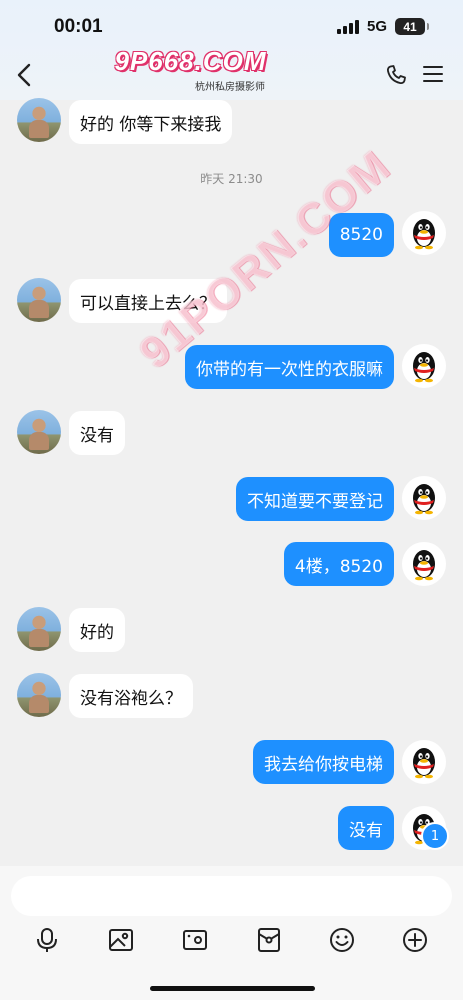  What do you see at coordinates (131, 696) in the screenshot?
I see `incoming-message: 没有浴袍么？` at bounding box center [131, 696].